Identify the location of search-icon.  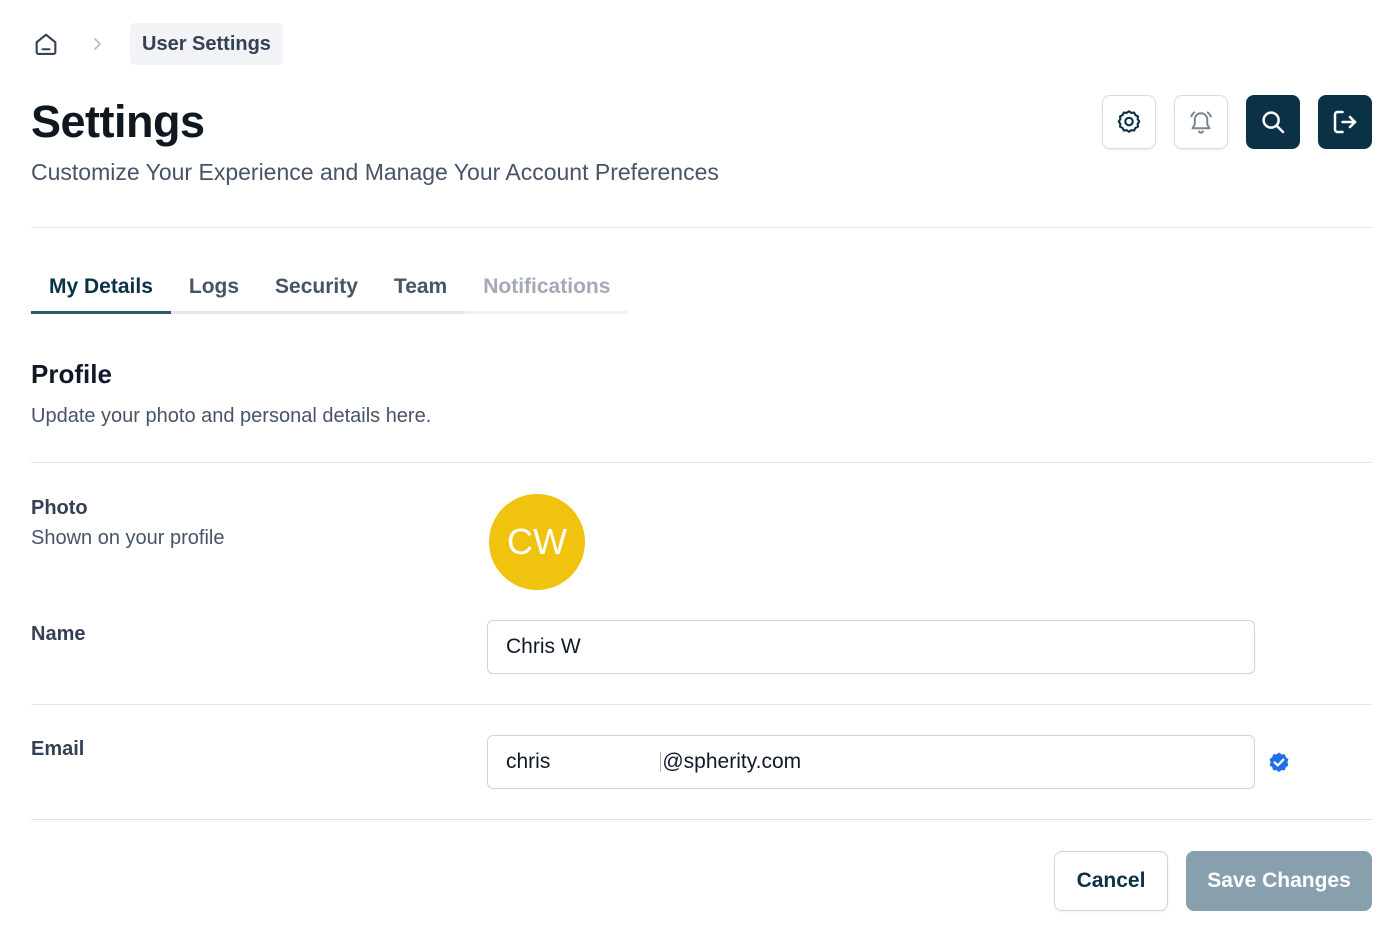
(1273, 122).